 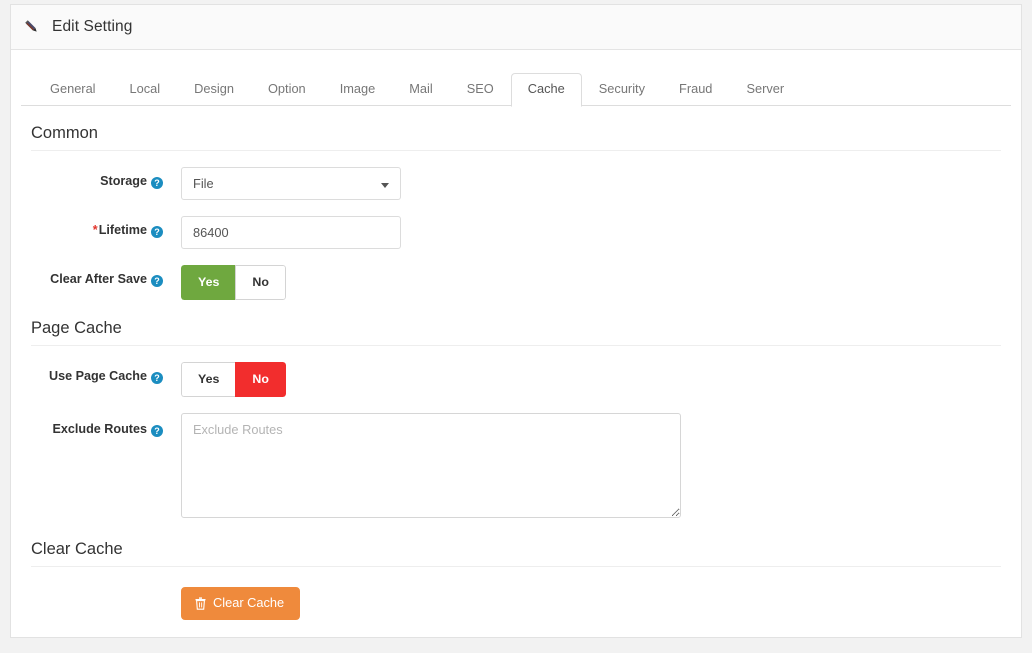 I want to click on tab-cache: Cache, so click(x=546, y=90).